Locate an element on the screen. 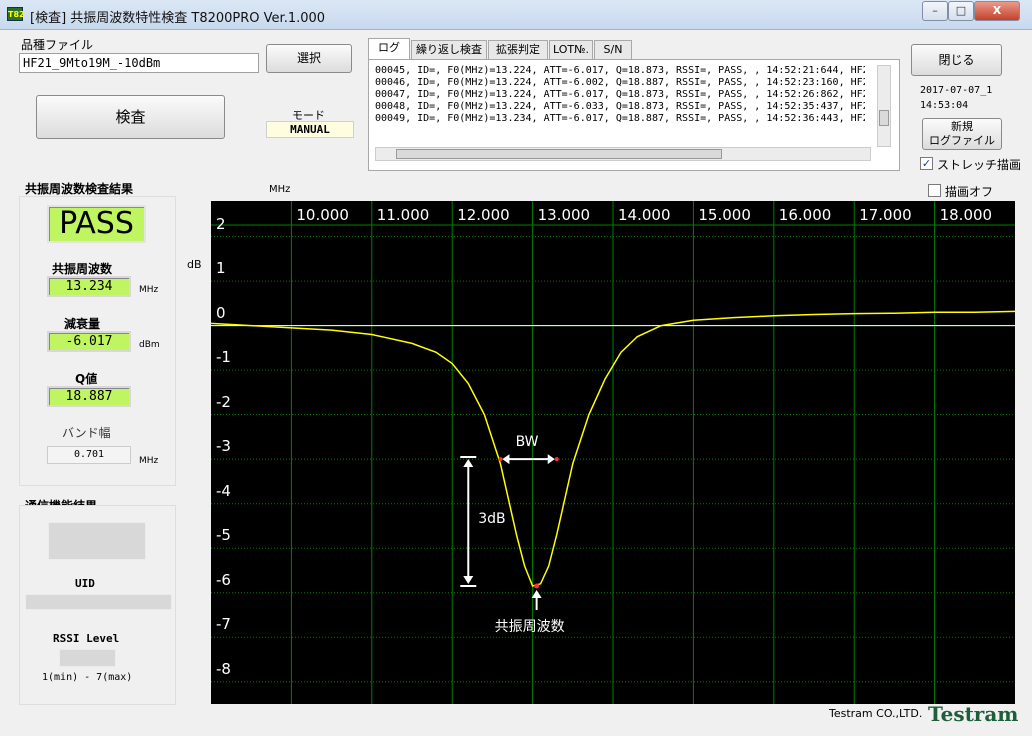 Image resolution: width=1032 pixels, height=736 pixels. new-log-file-button: 新規 ログファイル is located at coordinates (962, 134).